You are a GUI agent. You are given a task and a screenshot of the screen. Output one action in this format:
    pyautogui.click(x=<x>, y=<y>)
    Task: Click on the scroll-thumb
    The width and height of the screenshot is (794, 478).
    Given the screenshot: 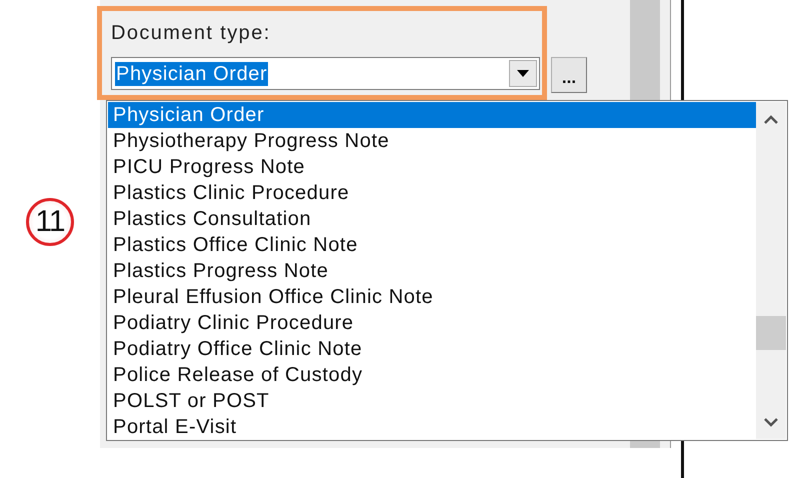 What is the action you would take?
    pyautogui.click(x=771, y=333)
    